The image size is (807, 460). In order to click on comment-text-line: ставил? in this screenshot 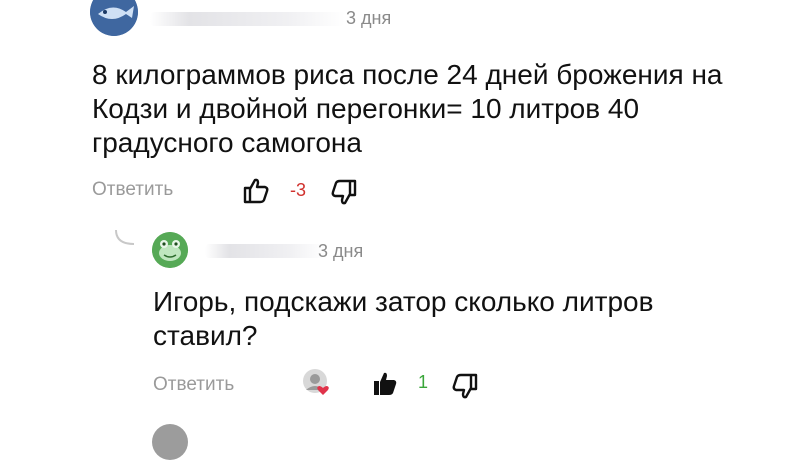, I will do `click(205, 335)`.